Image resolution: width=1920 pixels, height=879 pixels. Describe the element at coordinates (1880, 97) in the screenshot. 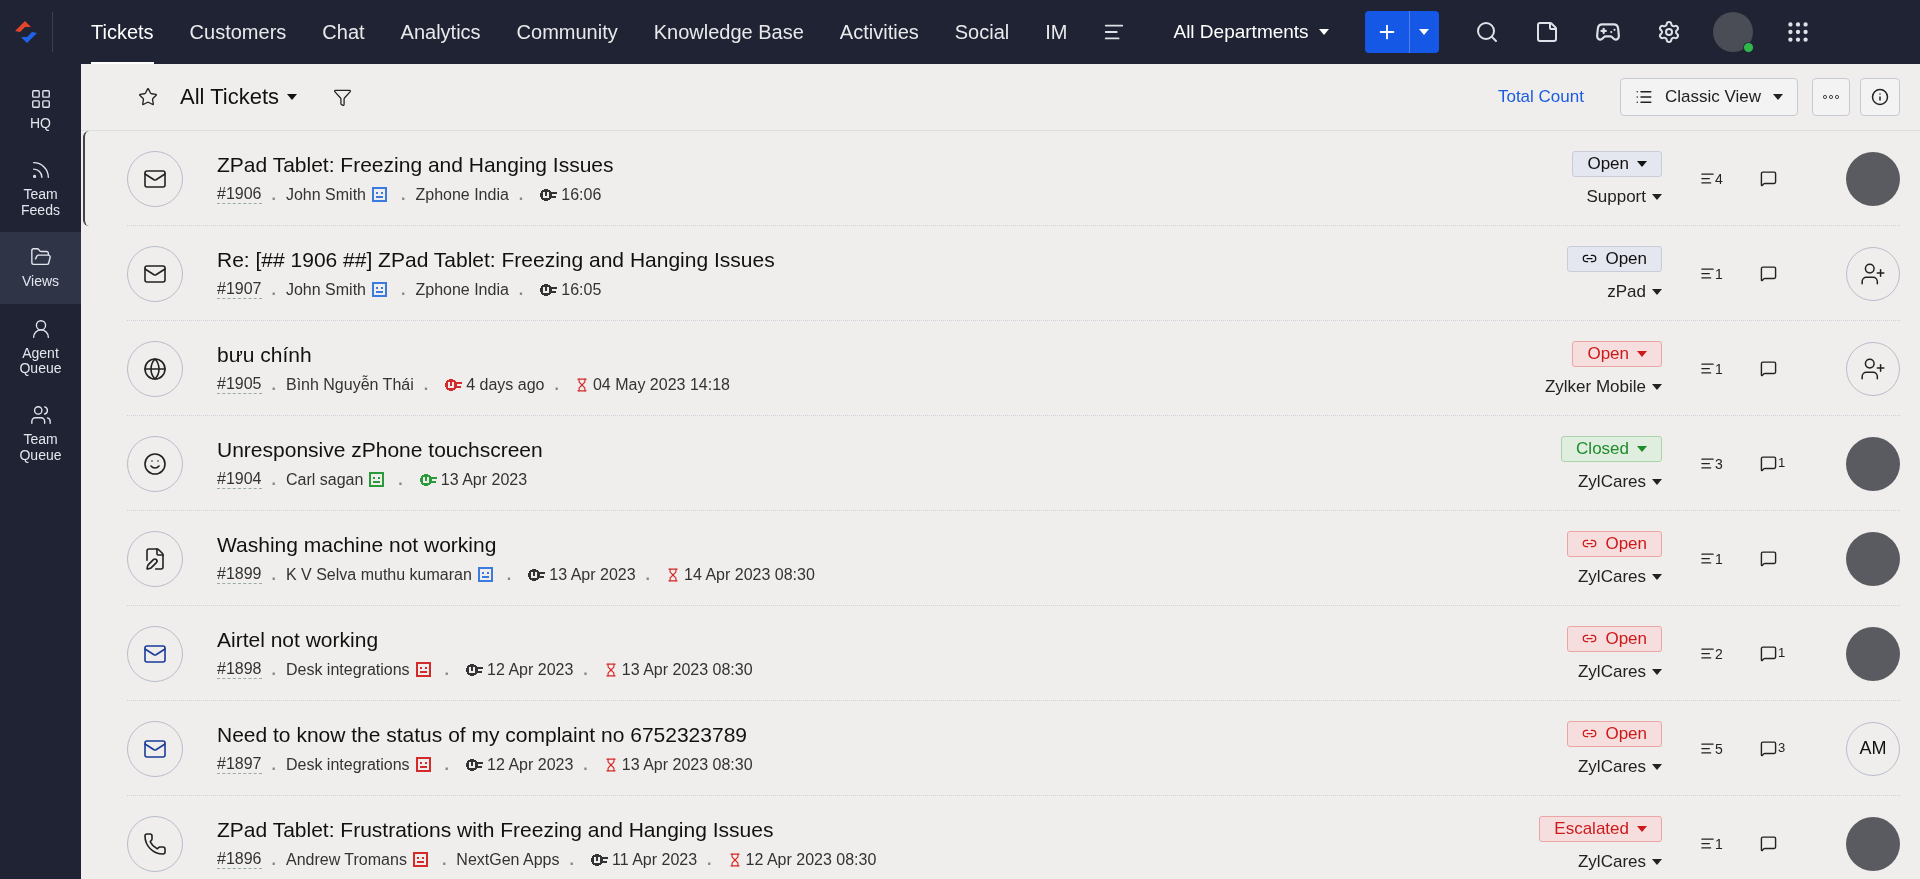

I see `info-button` at that location.